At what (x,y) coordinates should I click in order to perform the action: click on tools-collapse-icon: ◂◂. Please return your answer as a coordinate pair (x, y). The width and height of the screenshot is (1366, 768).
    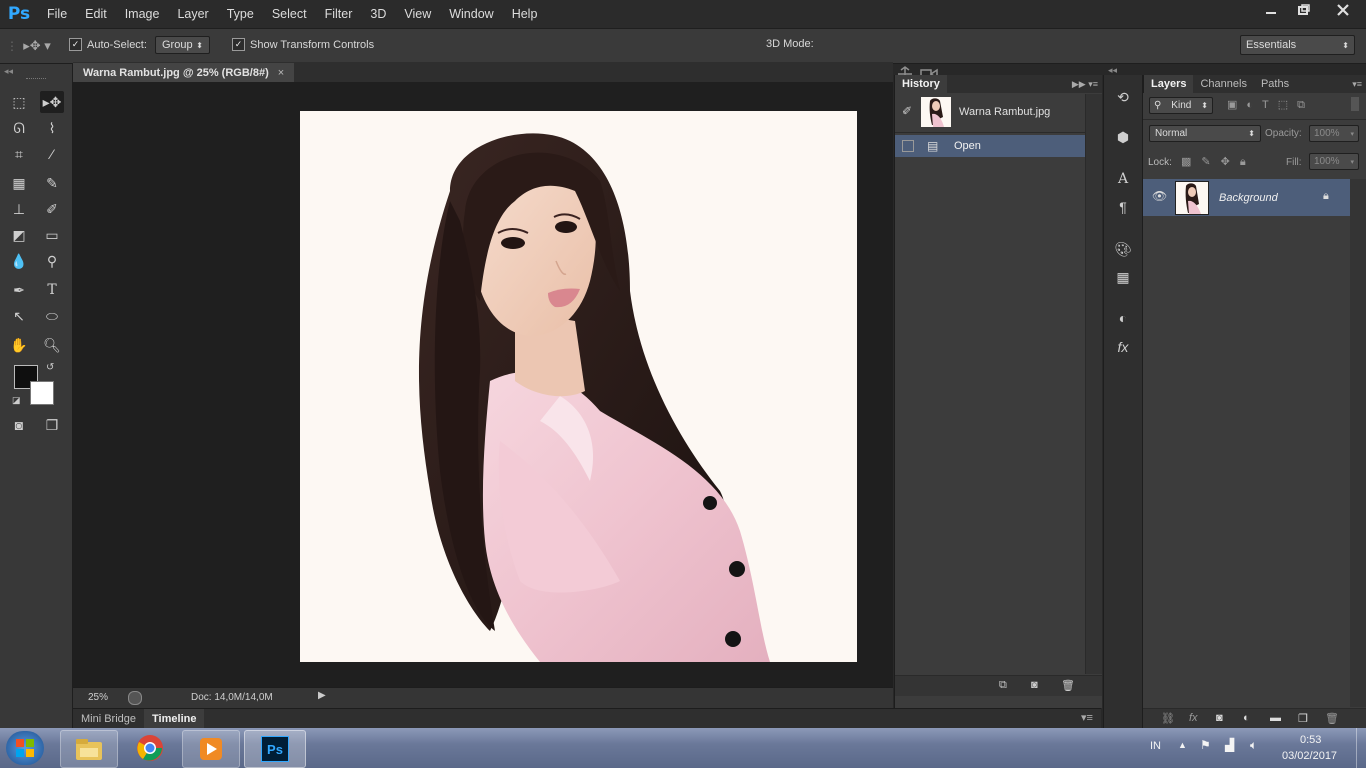
    Looking at the image, I should click on (8, 71).